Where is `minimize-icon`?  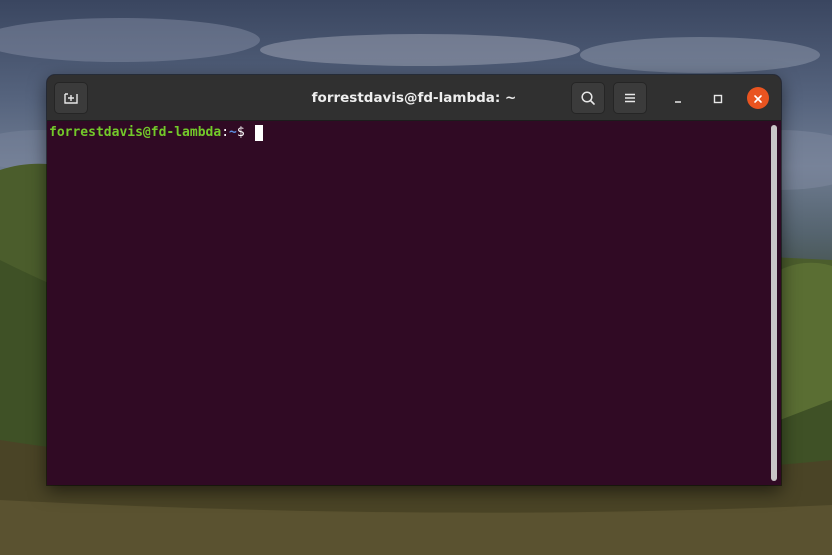 minimize-icon is located at coordinates (678, 98).